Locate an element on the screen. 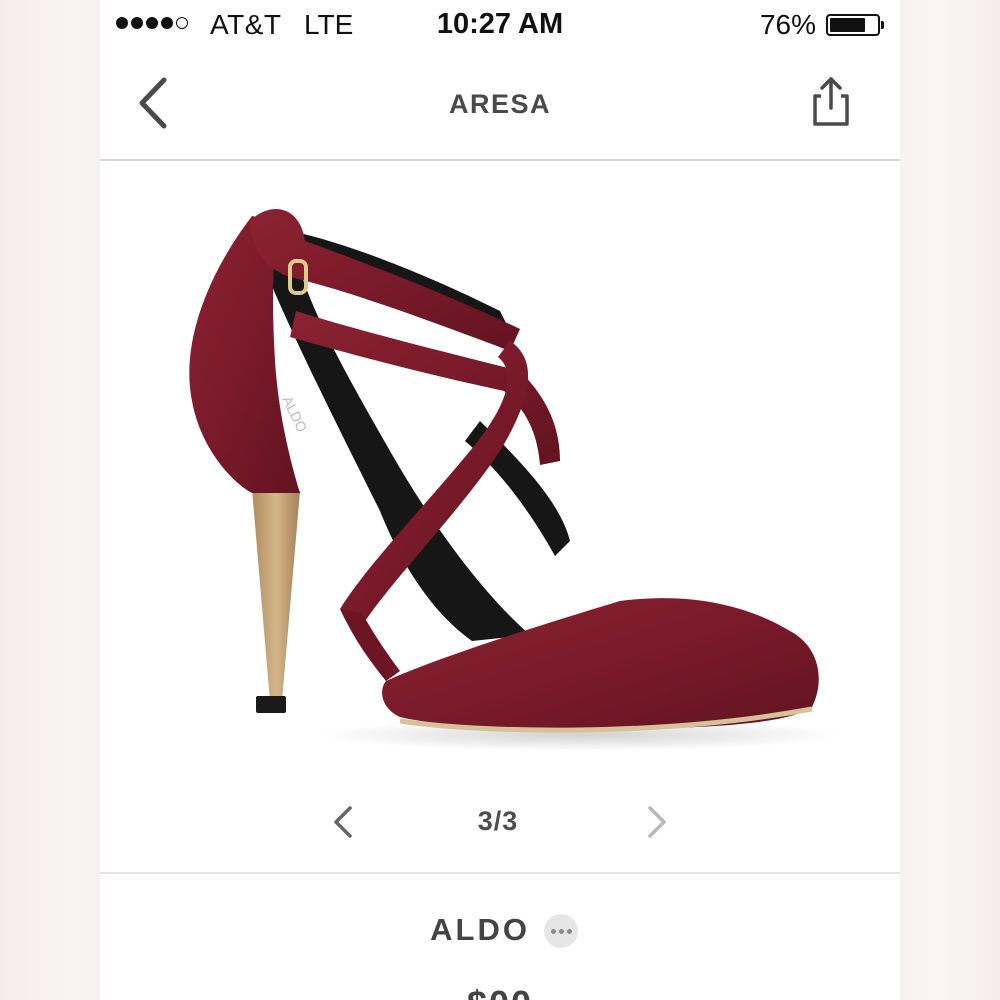  brand-row: ALDO is located at coordinates (500, 930).